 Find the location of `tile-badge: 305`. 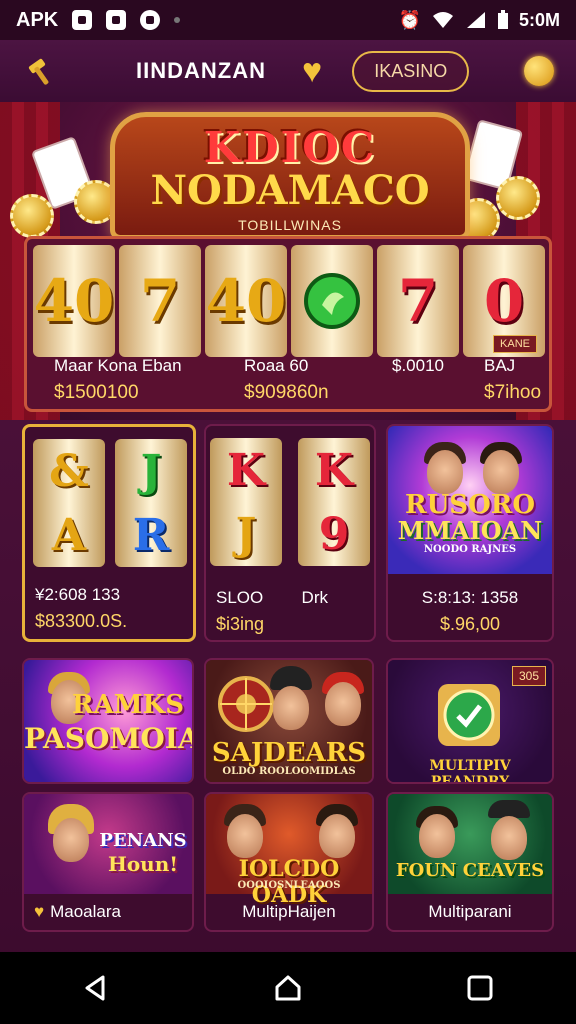

tile-badge: 305 is located at coordinates (528, 676).